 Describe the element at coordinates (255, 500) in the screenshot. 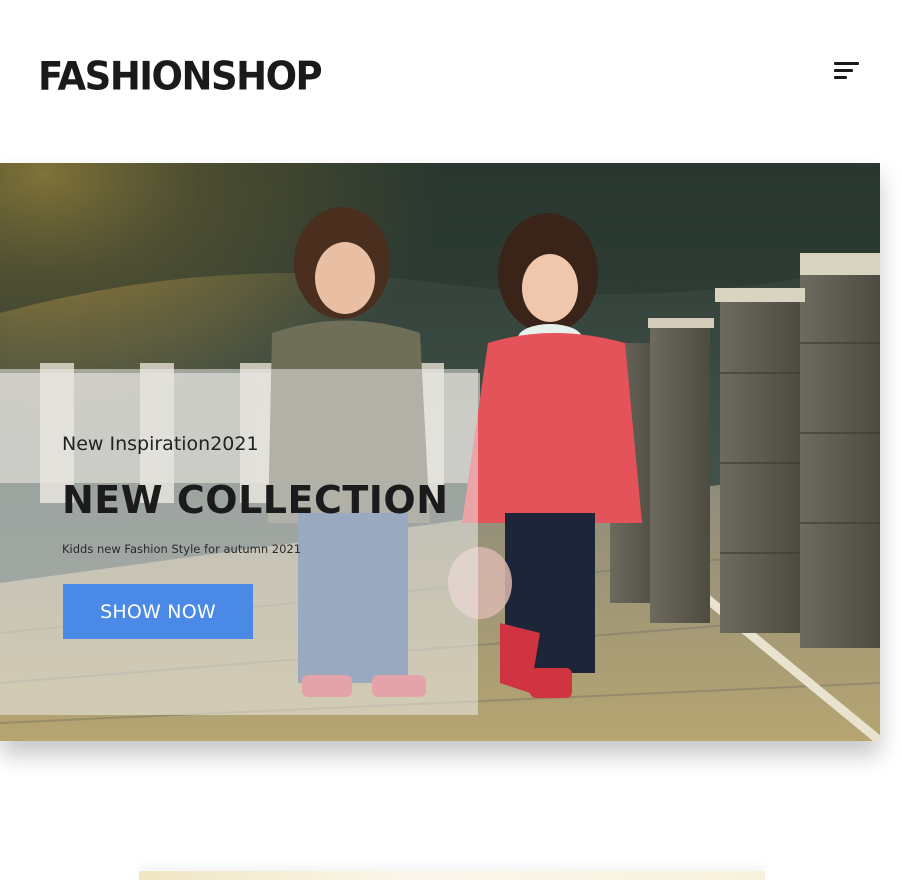

I see `hero-headline: NEW COLLECTION` at that location.